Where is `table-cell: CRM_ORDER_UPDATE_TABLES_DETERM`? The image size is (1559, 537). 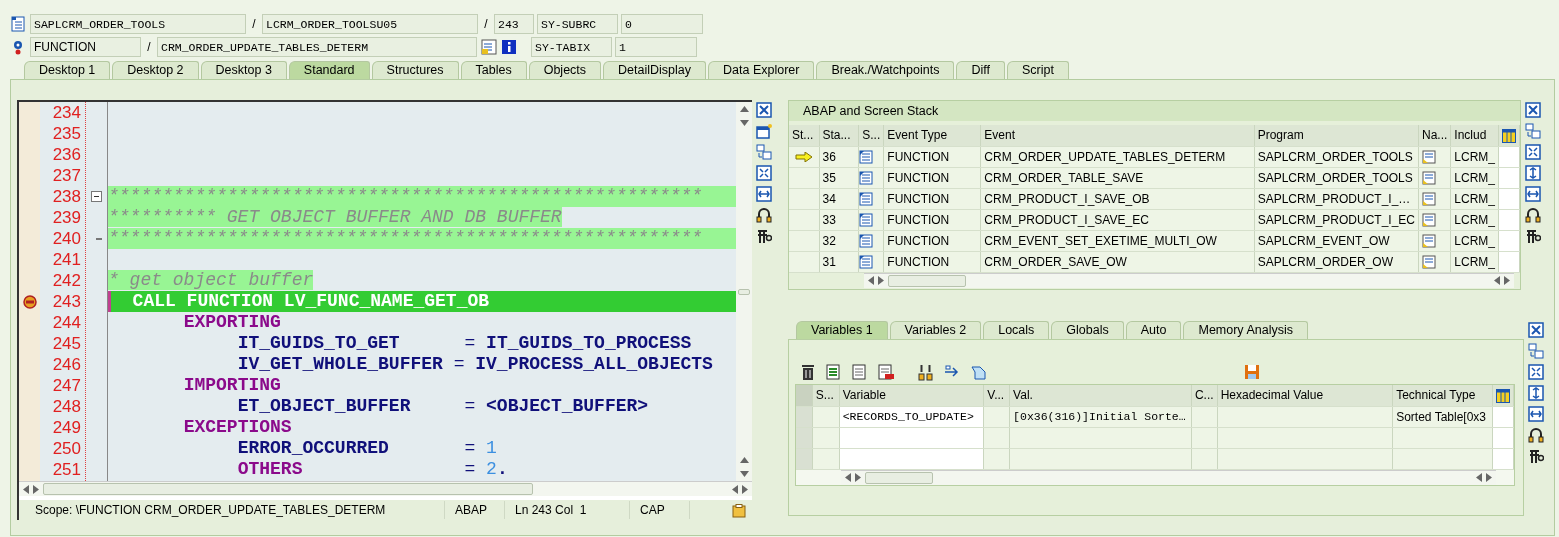
table-cell: CRM_ORDER_UPDATE_TABLES_DETERM is located at coordinates (1117, 156).